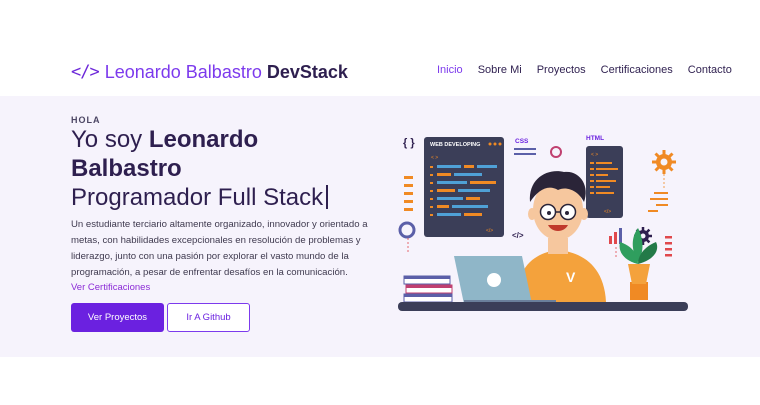  Describe the element at coordinates (455, 145) in the screenshot. I see `screen-title: WEB DEVELOPING` at that location.